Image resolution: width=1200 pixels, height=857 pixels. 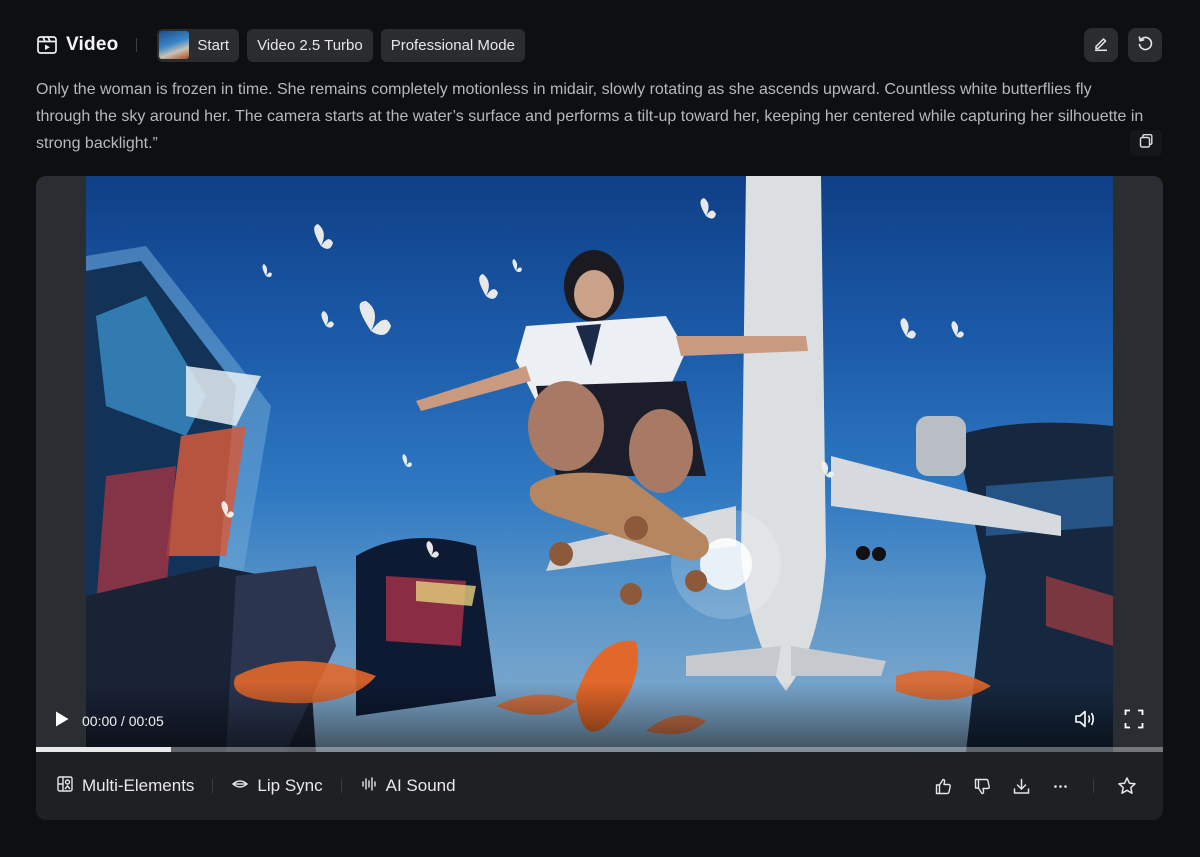 I want to click on header-actions, so click(x=1123, y=45).